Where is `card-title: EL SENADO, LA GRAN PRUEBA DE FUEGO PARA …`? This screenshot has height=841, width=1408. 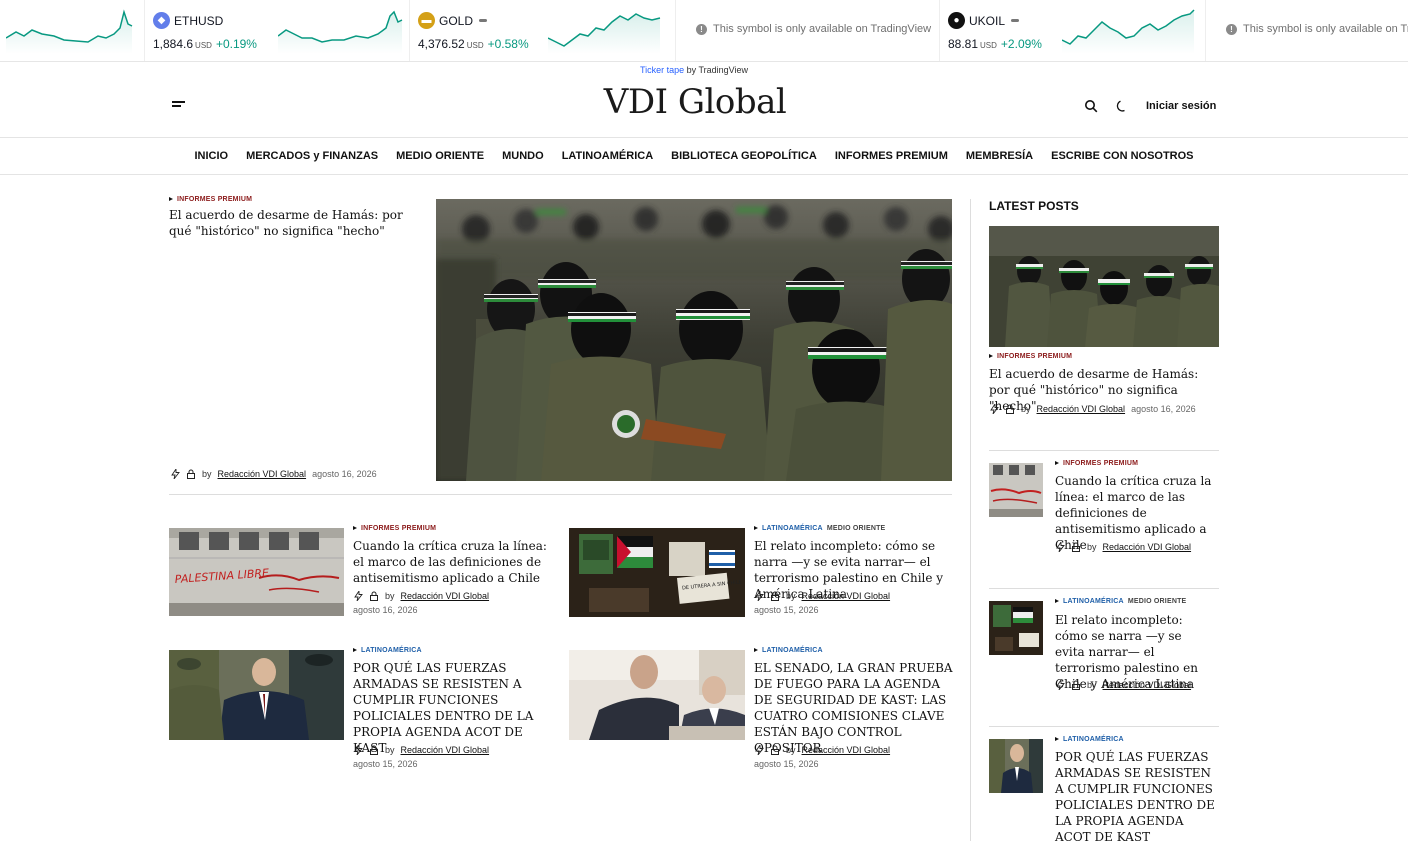
card-title: EL SENADO, LA GRAN PRUEBA DE FUEGO PARA … is located at coordinates (856, 708).